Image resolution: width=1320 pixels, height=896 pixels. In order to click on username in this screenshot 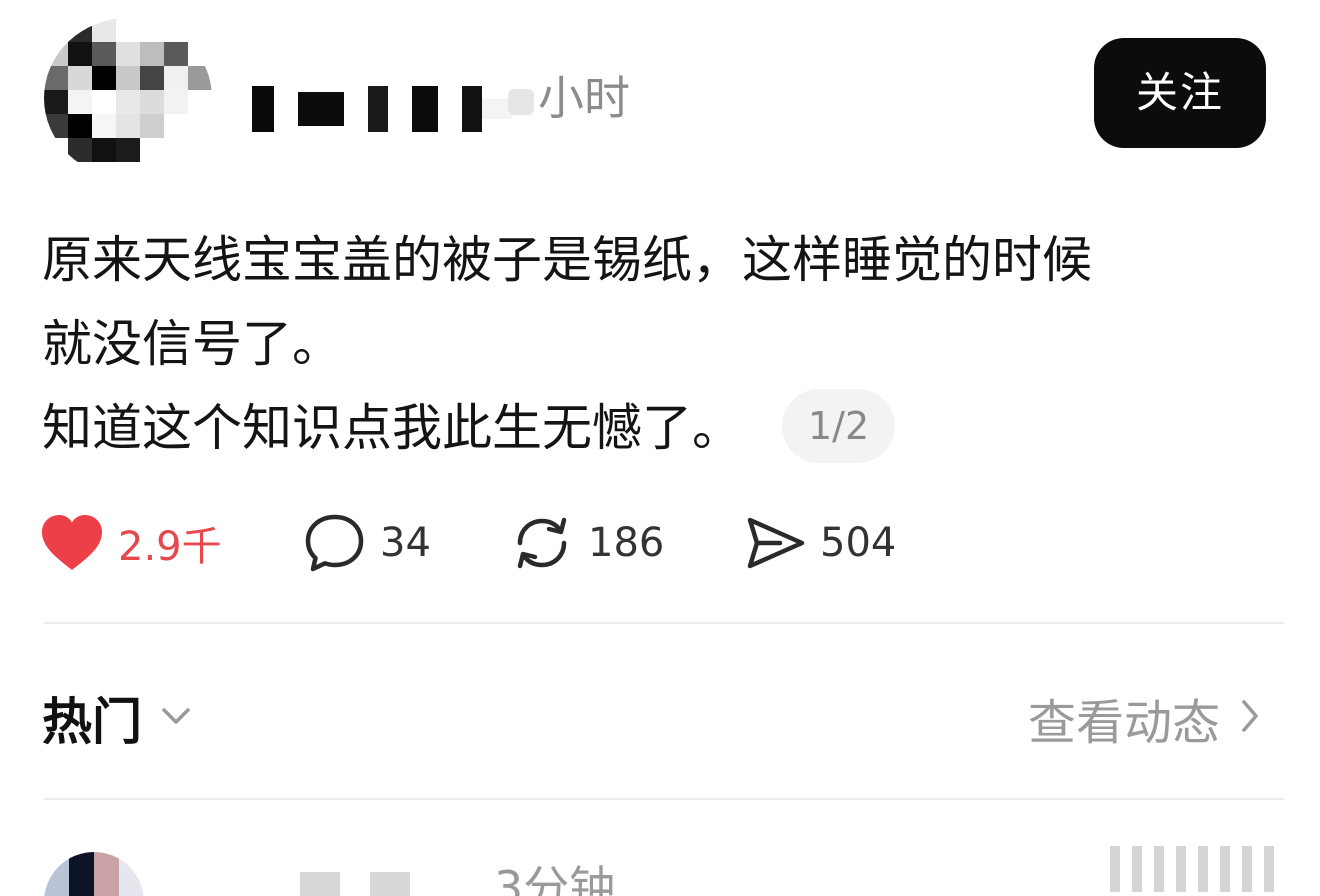, I will do `click(382, 109)`.